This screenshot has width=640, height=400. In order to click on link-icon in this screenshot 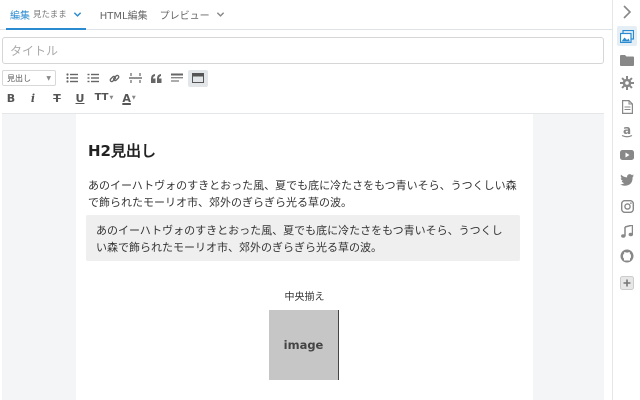, I will do `click(114, 78)`.